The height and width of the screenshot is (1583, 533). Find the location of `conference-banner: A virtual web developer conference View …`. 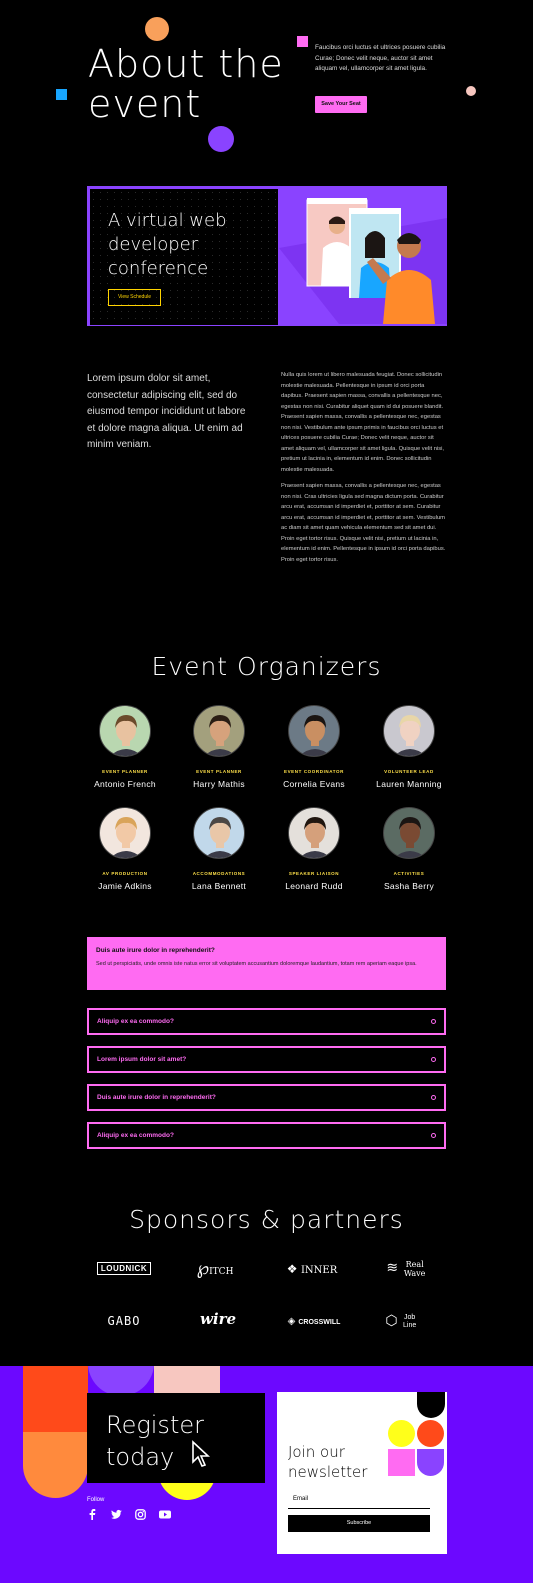

conference-banner: A virtual web developer conference View … is located at coordinates (267, 256).